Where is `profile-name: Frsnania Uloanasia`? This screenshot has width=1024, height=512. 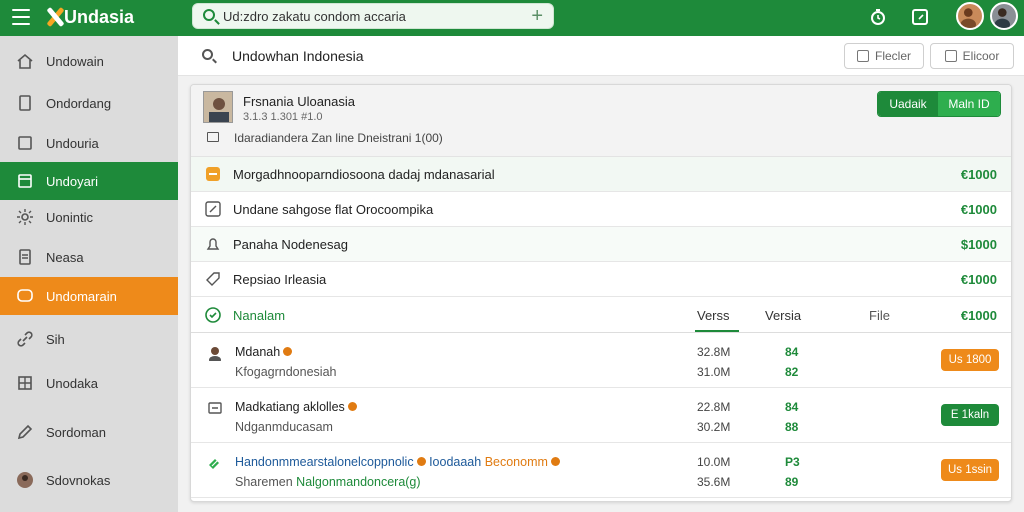
profile-name: Frsnania Uloanasia is located at coordinates (299, 101).